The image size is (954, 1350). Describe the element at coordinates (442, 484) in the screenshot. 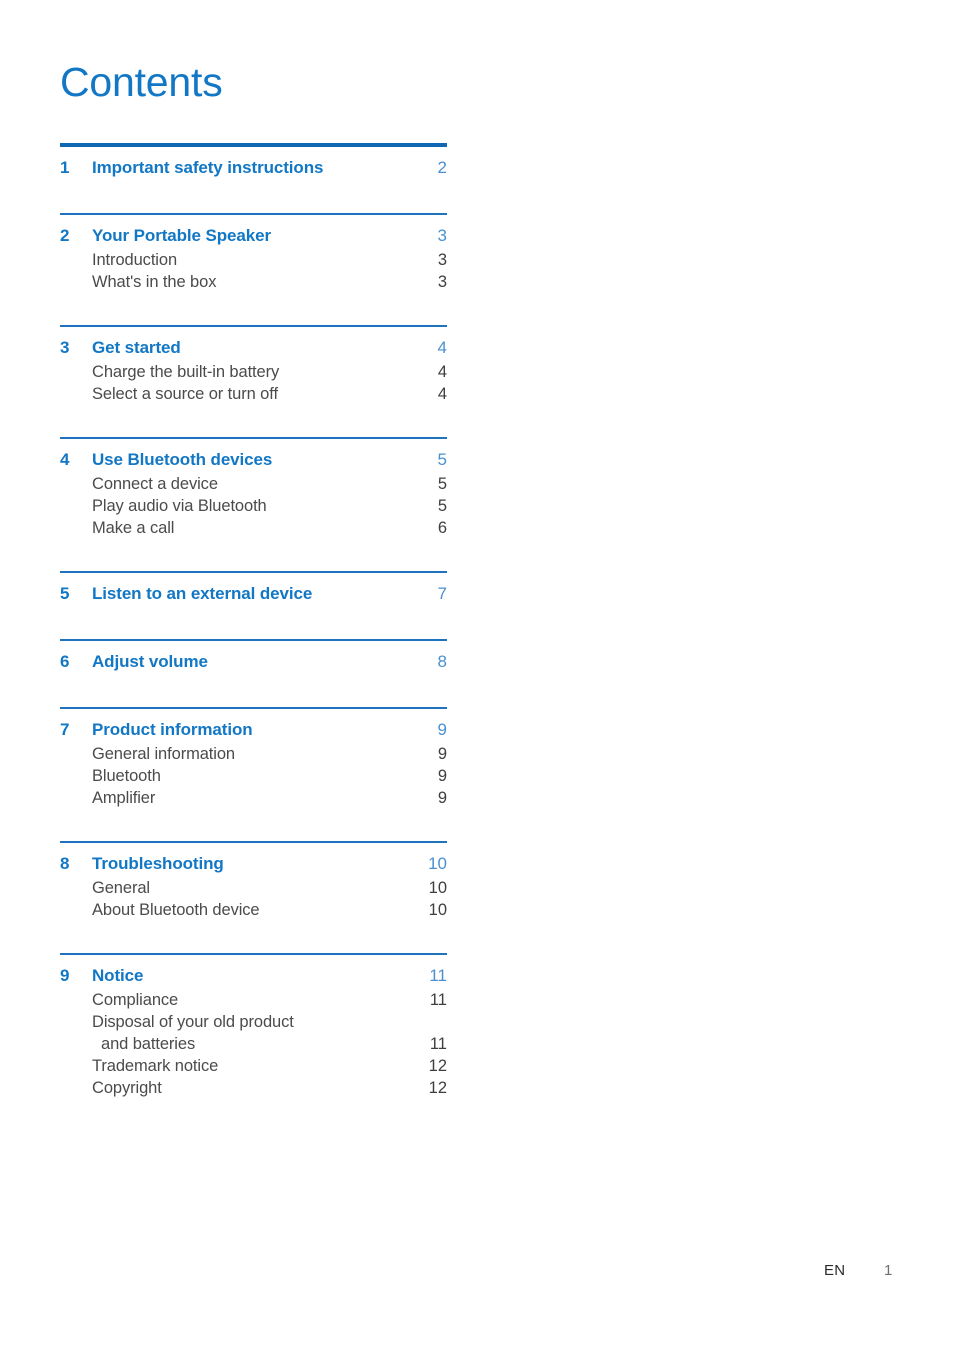

I see `entry-page-number: 5` at that location.